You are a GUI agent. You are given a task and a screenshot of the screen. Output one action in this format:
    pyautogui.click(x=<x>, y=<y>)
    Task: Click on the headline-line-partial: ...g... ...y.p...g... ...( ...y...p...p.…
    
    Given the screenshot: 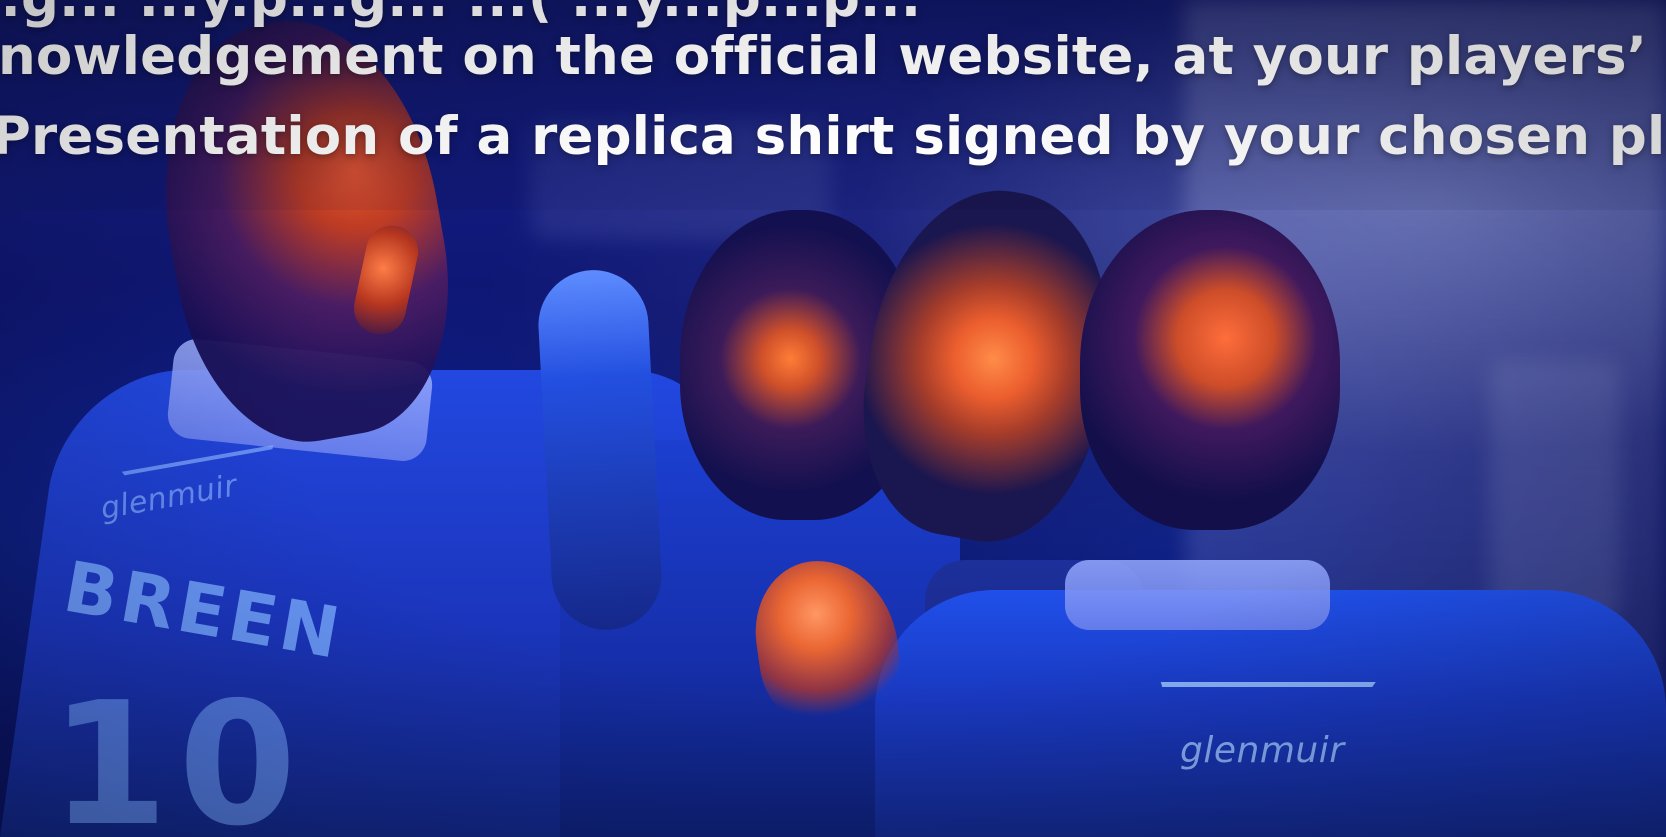 What is the action you would take?
    pyautogui.click(x=833, y=12)
    